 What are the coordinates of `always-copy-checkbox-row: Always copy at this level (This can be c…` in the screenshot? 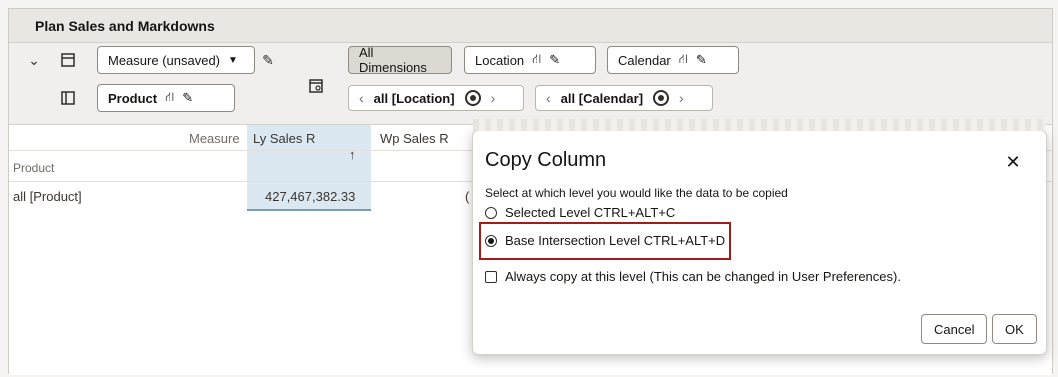 It's located at (693, 276).